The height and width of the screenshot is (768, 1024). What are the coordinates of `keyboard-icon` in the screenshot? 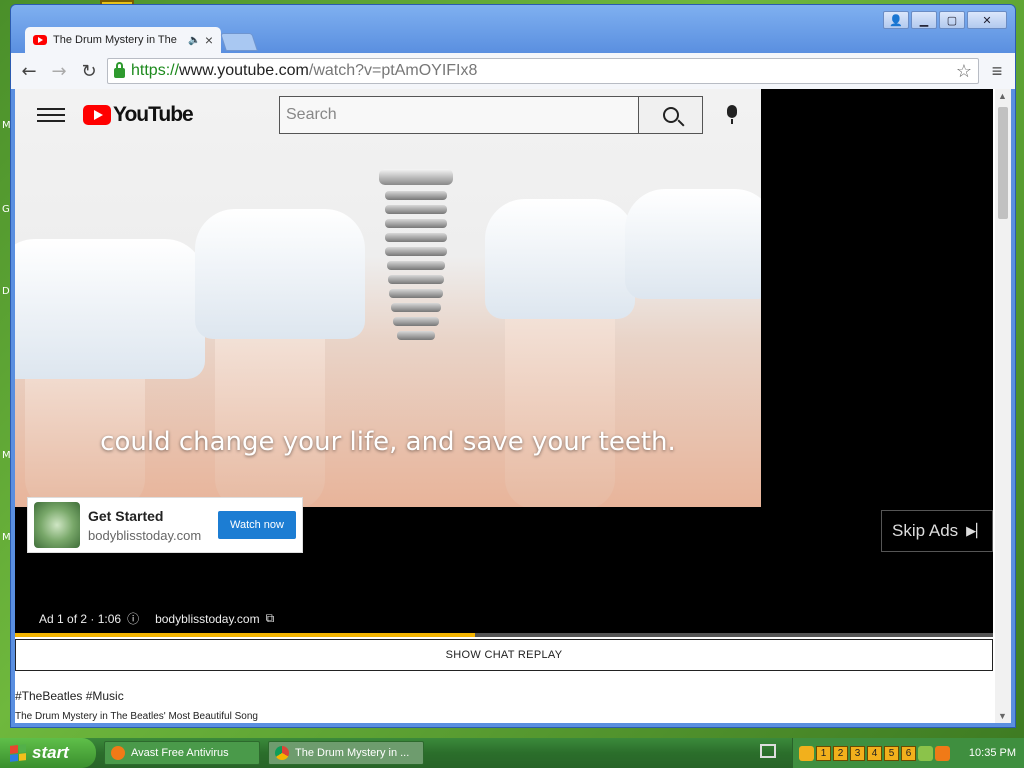 It's located at (768, 751).